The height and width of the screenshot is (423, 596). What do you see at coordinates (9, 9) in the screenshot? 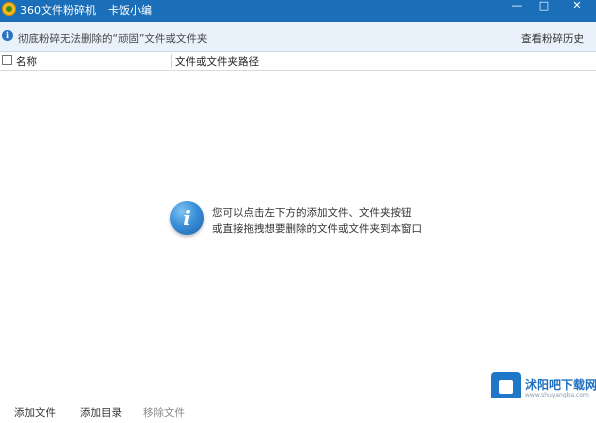
I see `app-logo-icon` at bounding box center [9, 9].